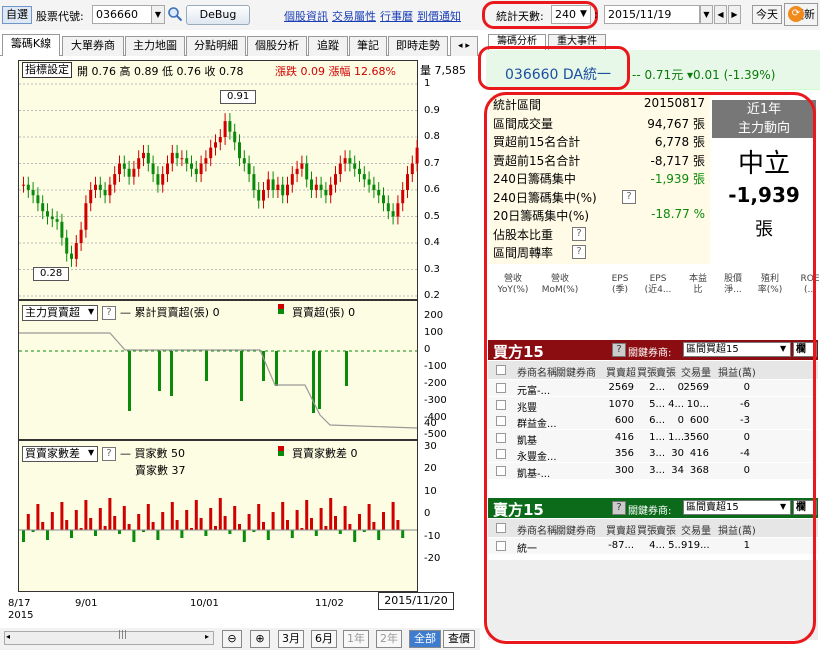 The image size is (820, 651). Describe the element at coordinates (356, 639) in the screenshot. I see `period-1y-button: 1年` at that location.